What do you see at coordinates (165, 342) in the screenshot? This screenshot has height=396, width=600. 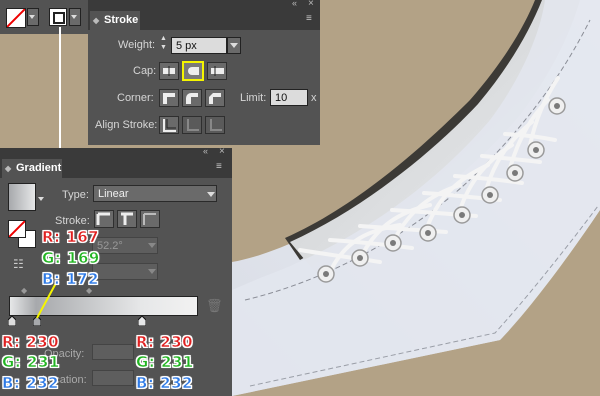 I see `annotation-r-230-right: R: 230` at bounding box center [165, 342].